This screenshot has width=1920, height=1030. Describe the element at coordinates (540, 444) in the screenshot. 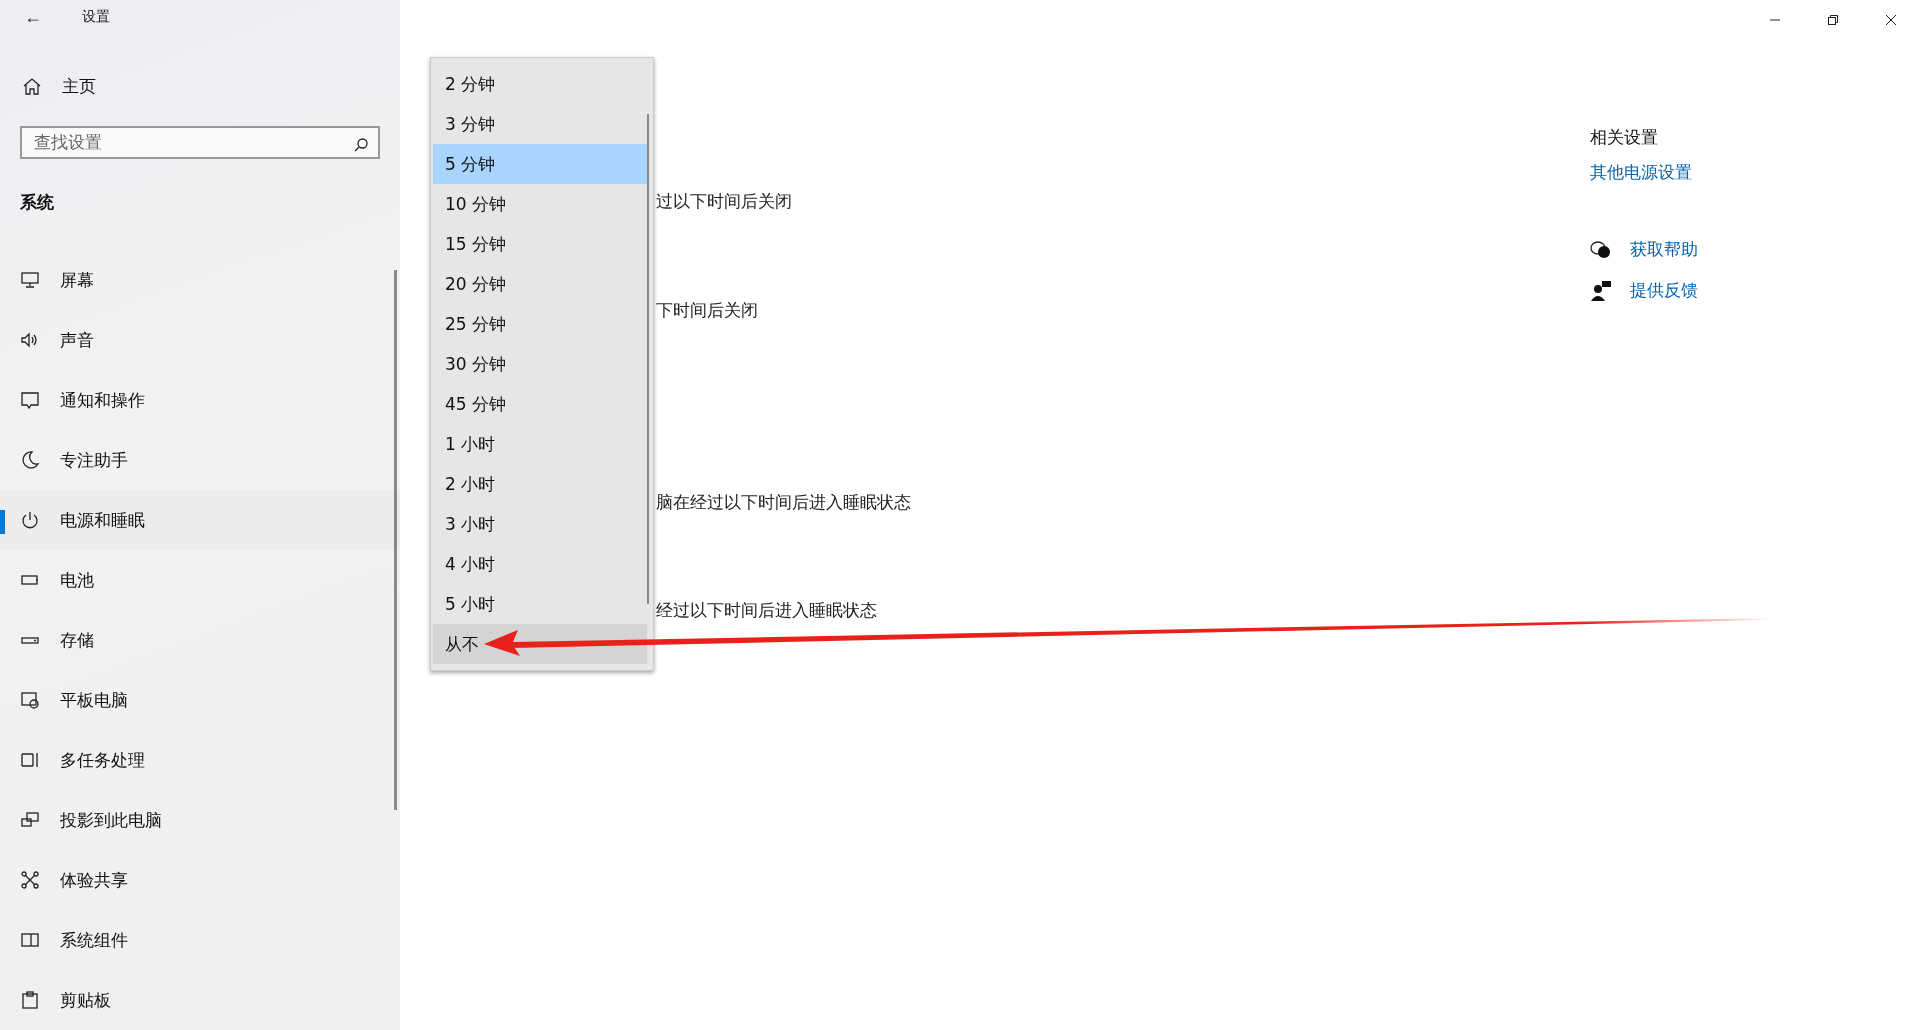

I see `dropdown-option: 1 小时` at that location.